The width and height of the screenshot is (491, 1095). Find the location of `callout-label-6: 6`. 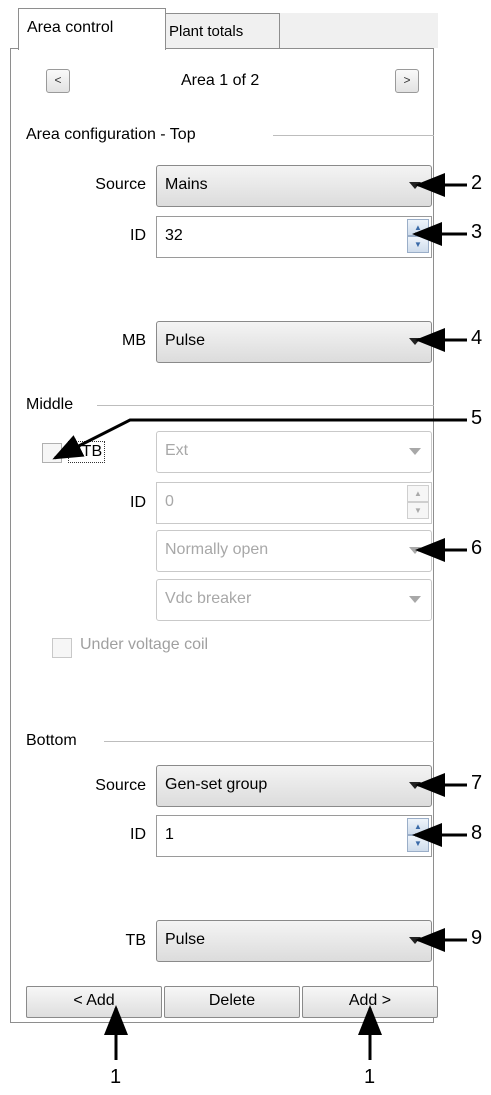

callout-label-6: 6 is located at coordinates (477, 548).